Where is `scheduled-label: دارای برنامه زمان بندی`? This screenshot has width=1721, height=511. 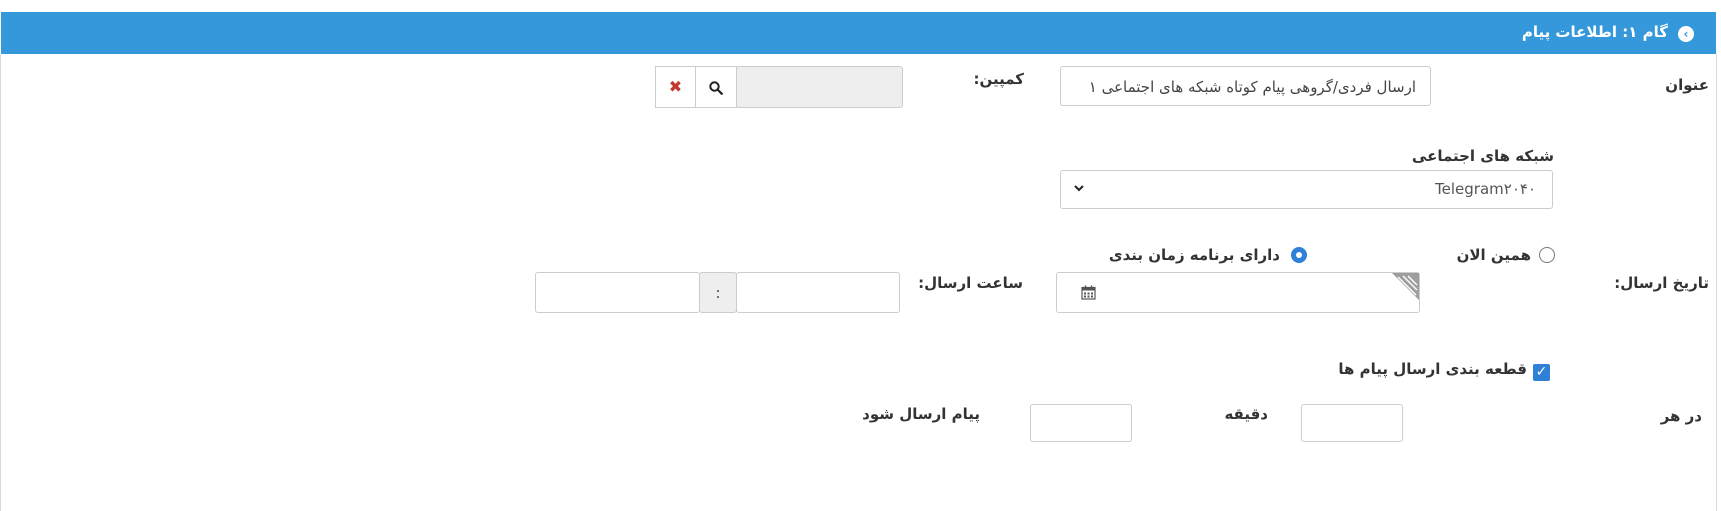 scheduled-label: دارای برنامه زمان بندی is located at coordinates (1194, 255).